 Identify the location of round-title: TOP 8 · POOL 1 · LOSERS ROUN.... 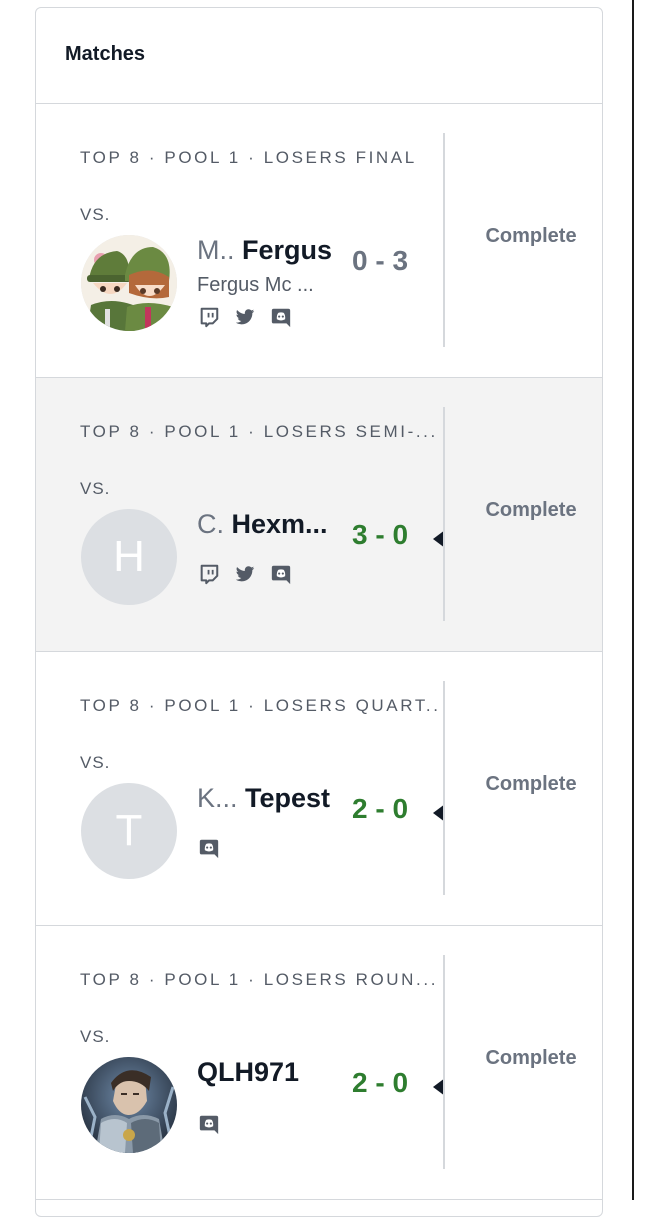
(259, 979).